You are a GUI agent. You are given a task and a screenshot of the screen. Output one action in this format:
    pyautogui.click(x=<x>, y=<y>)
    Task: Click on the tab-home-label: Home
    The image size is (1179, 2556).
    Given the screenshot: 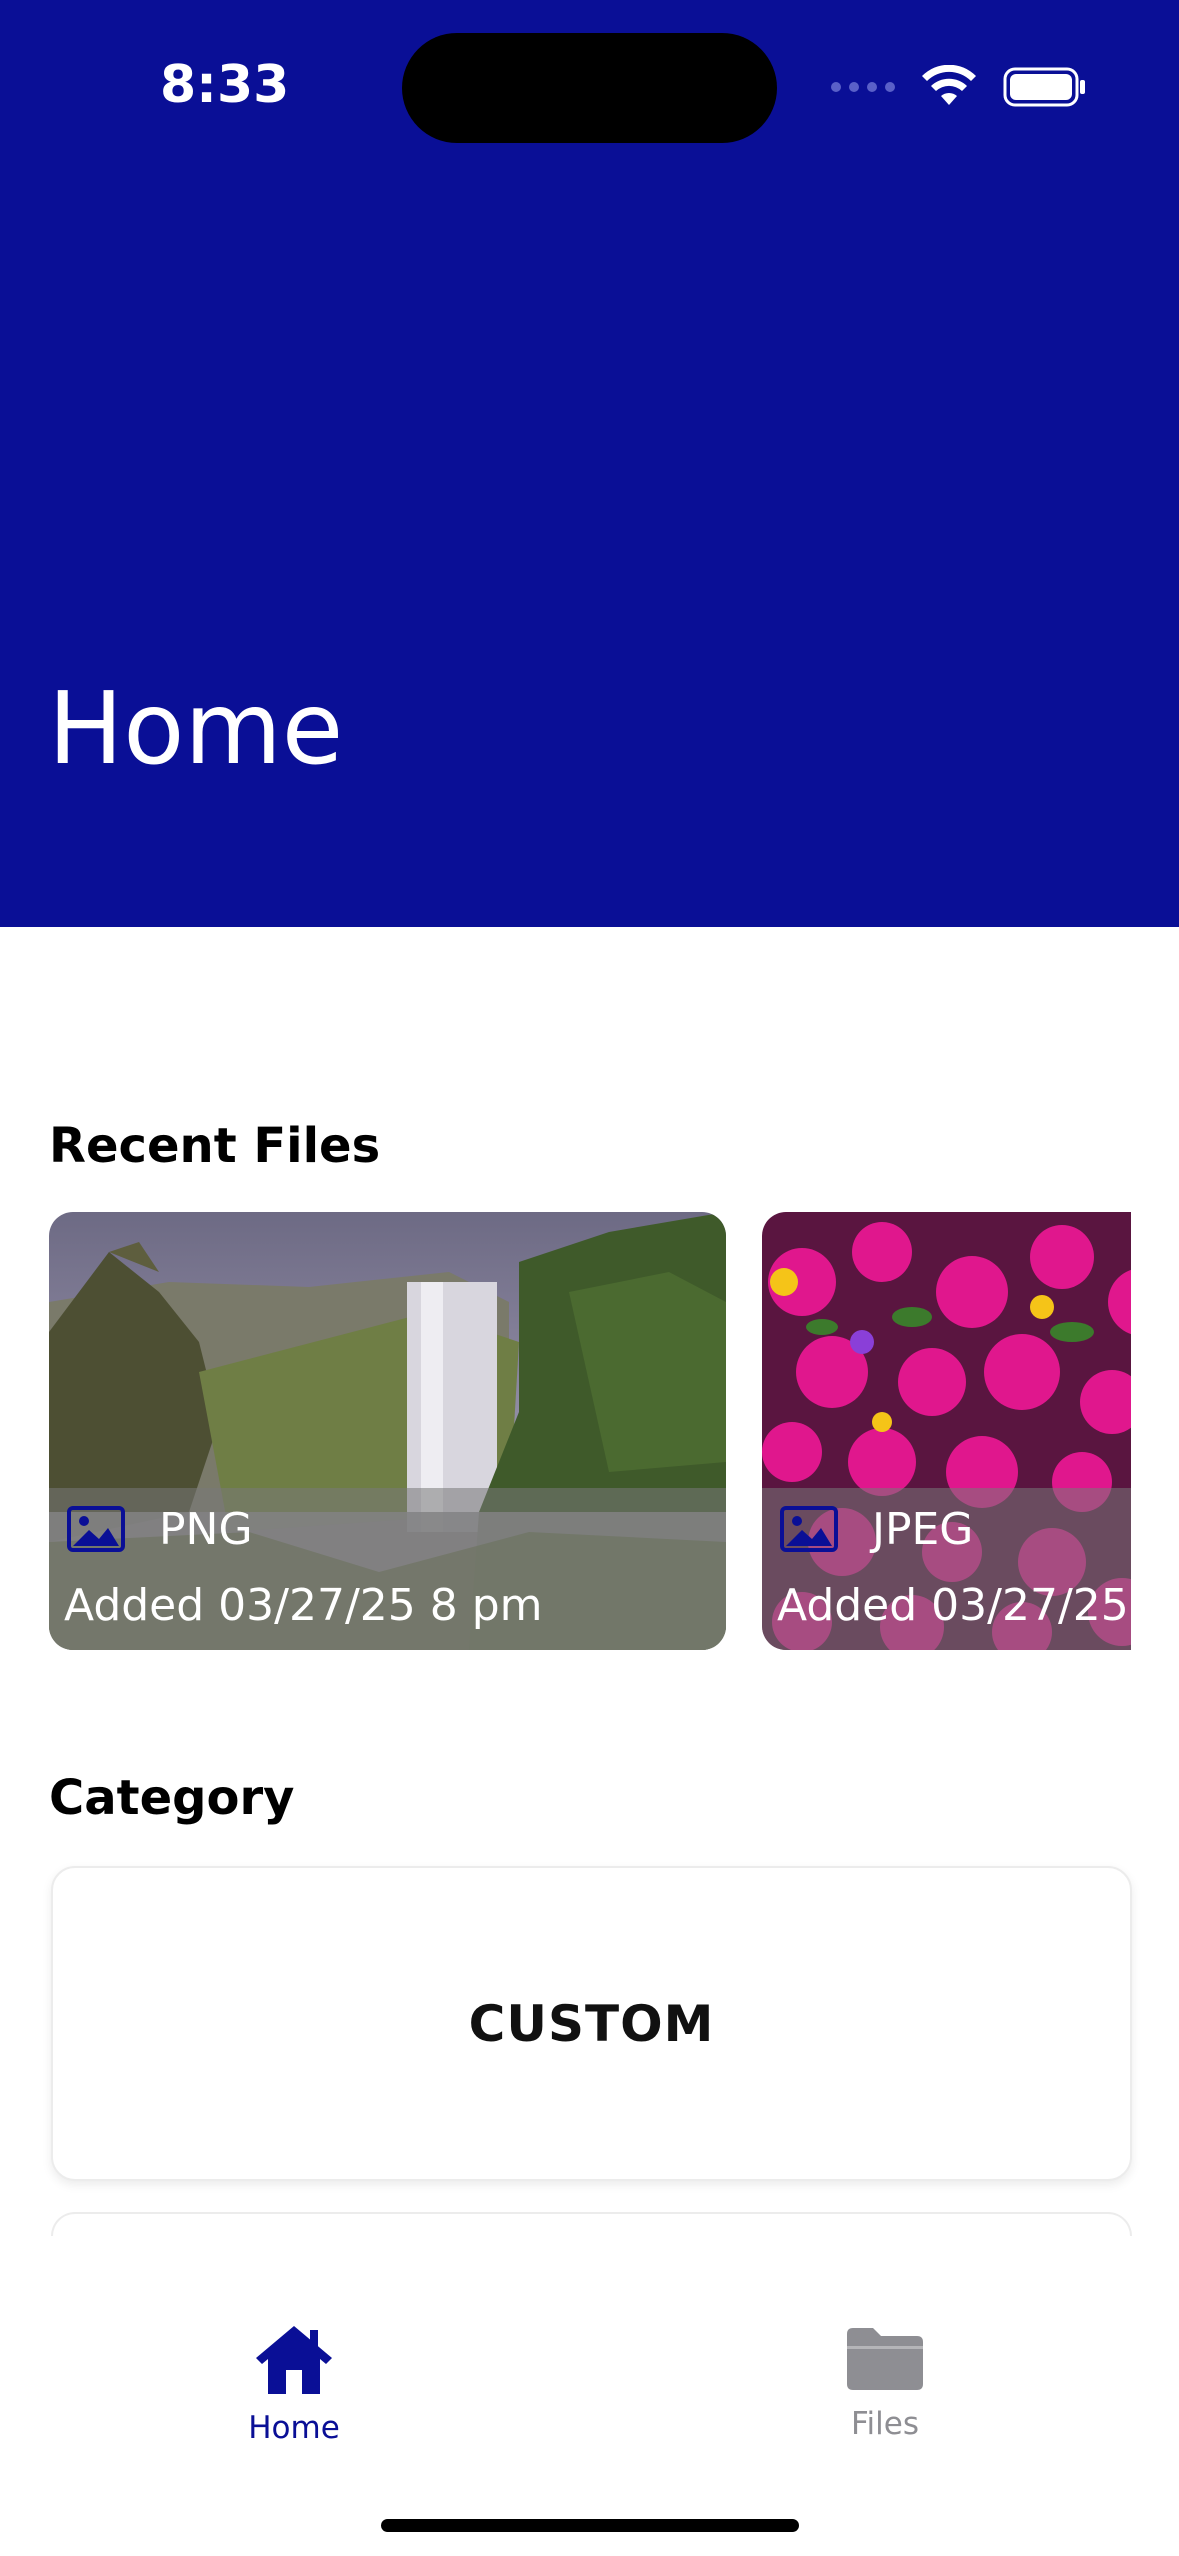 What is the action you would take?
    pyautogui.click(x=294, y=2428)
    